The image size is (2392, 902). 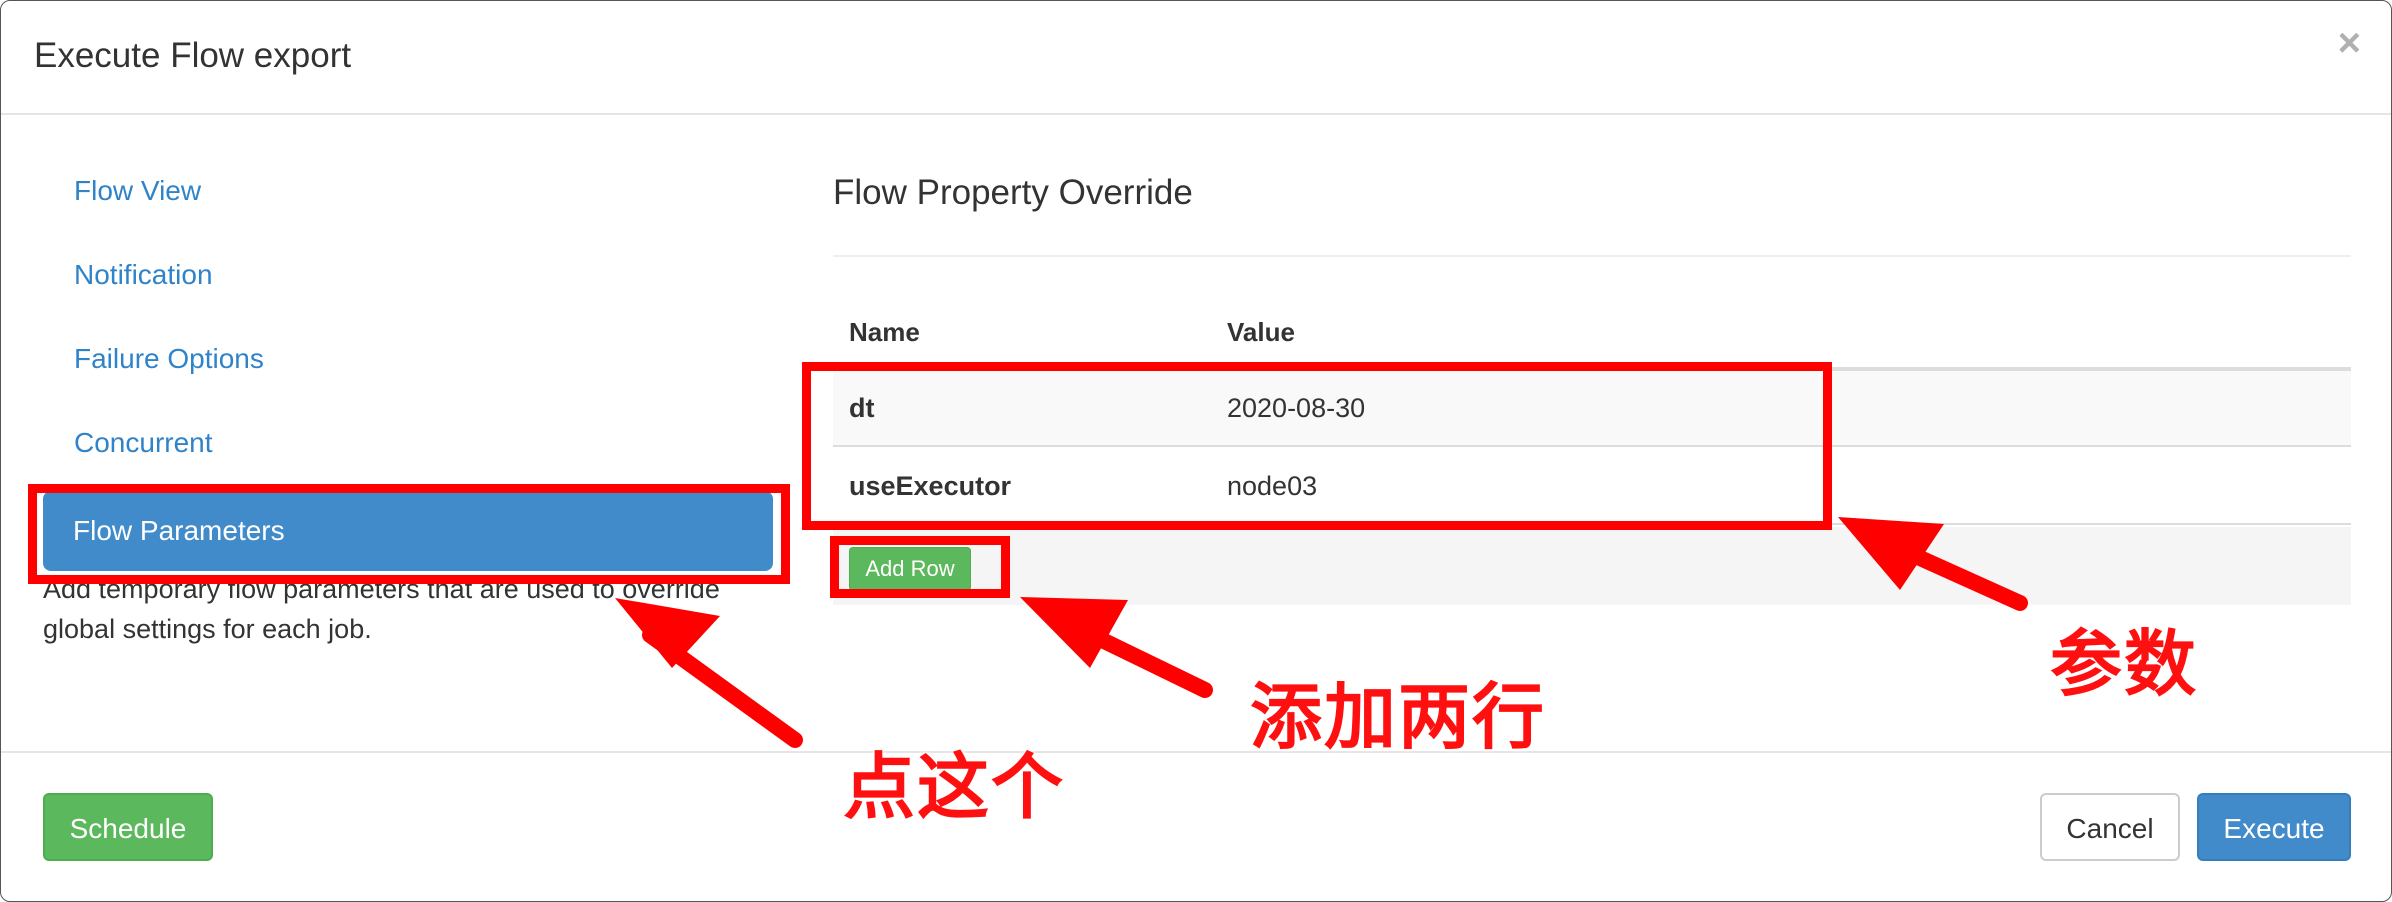 What do you see at coordinates (667, 633) in the screenshot?
I see `arrowhead-flow-parameters` at bounding box center [667, 633].